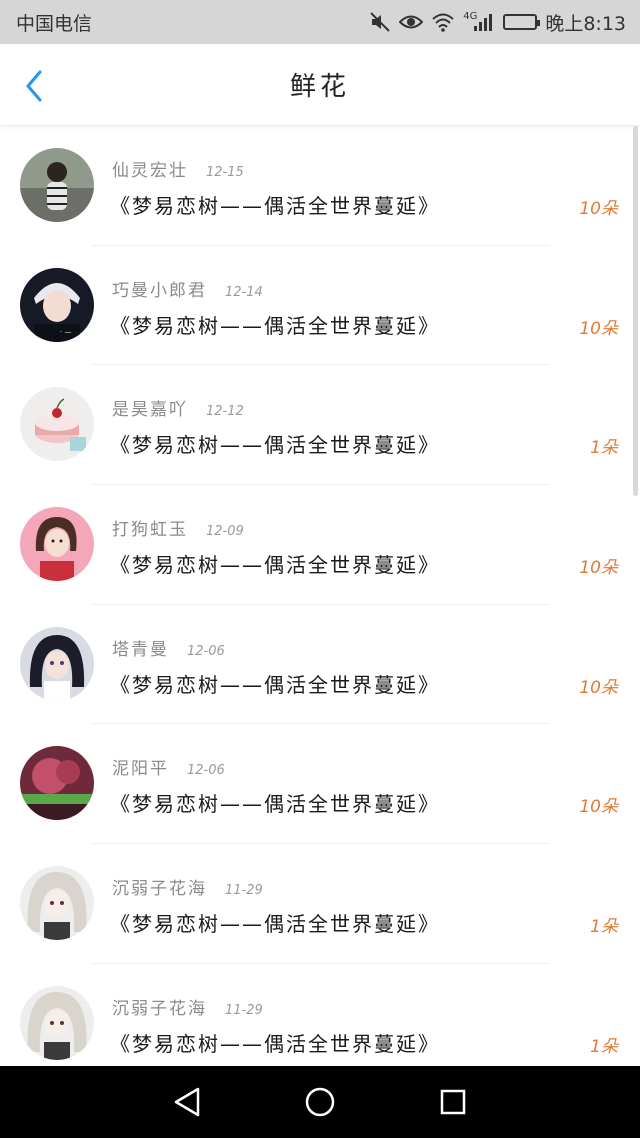 The height and width of the screenshot is (1138, 640). I want to click on back-triangle-icon, so click(186, 1102).